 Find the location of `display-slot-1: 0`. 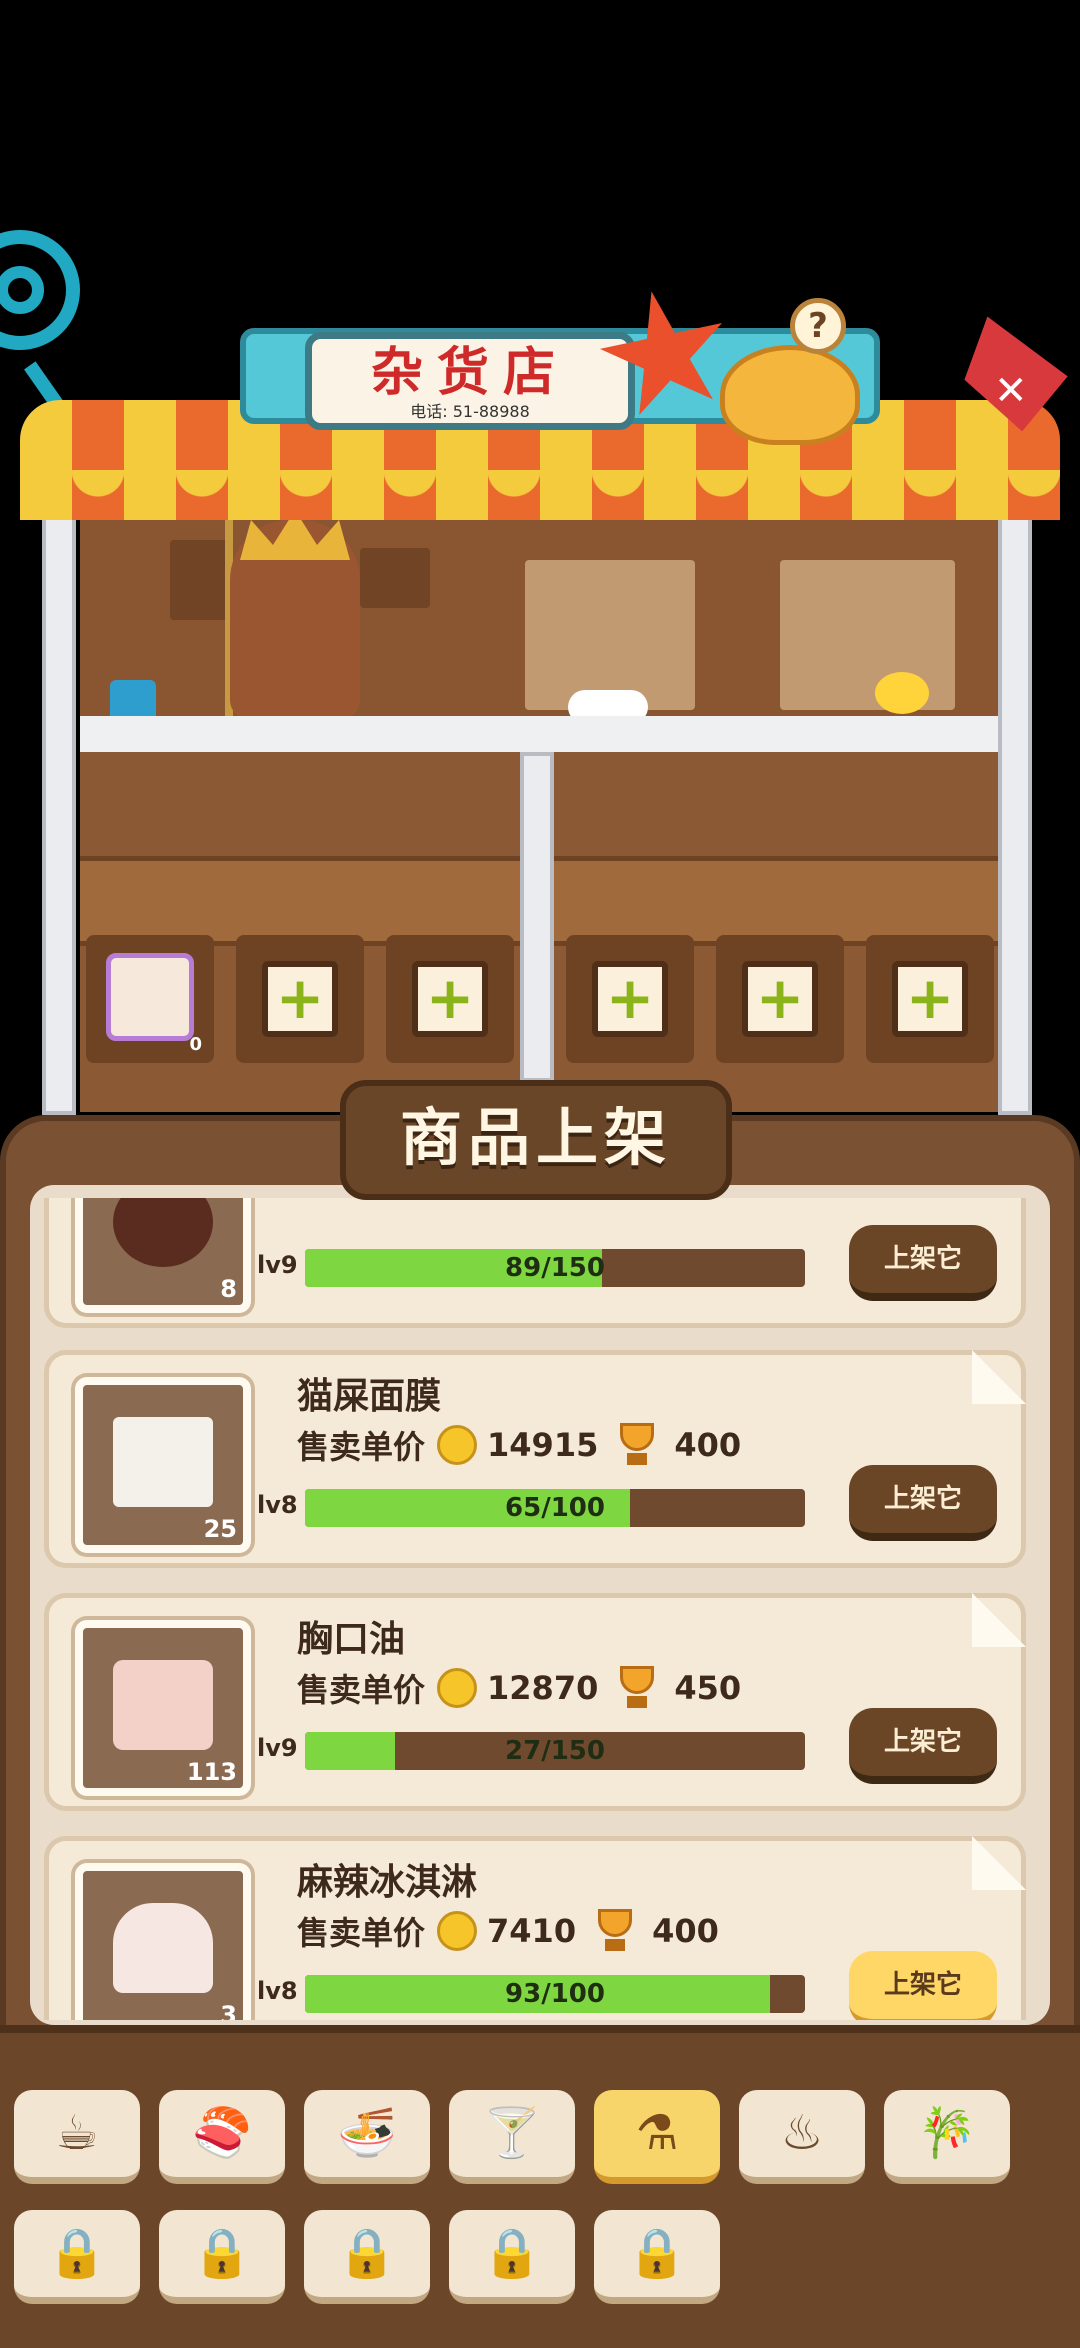

display-slot-1: 0 is located at coordinates (150, 999).